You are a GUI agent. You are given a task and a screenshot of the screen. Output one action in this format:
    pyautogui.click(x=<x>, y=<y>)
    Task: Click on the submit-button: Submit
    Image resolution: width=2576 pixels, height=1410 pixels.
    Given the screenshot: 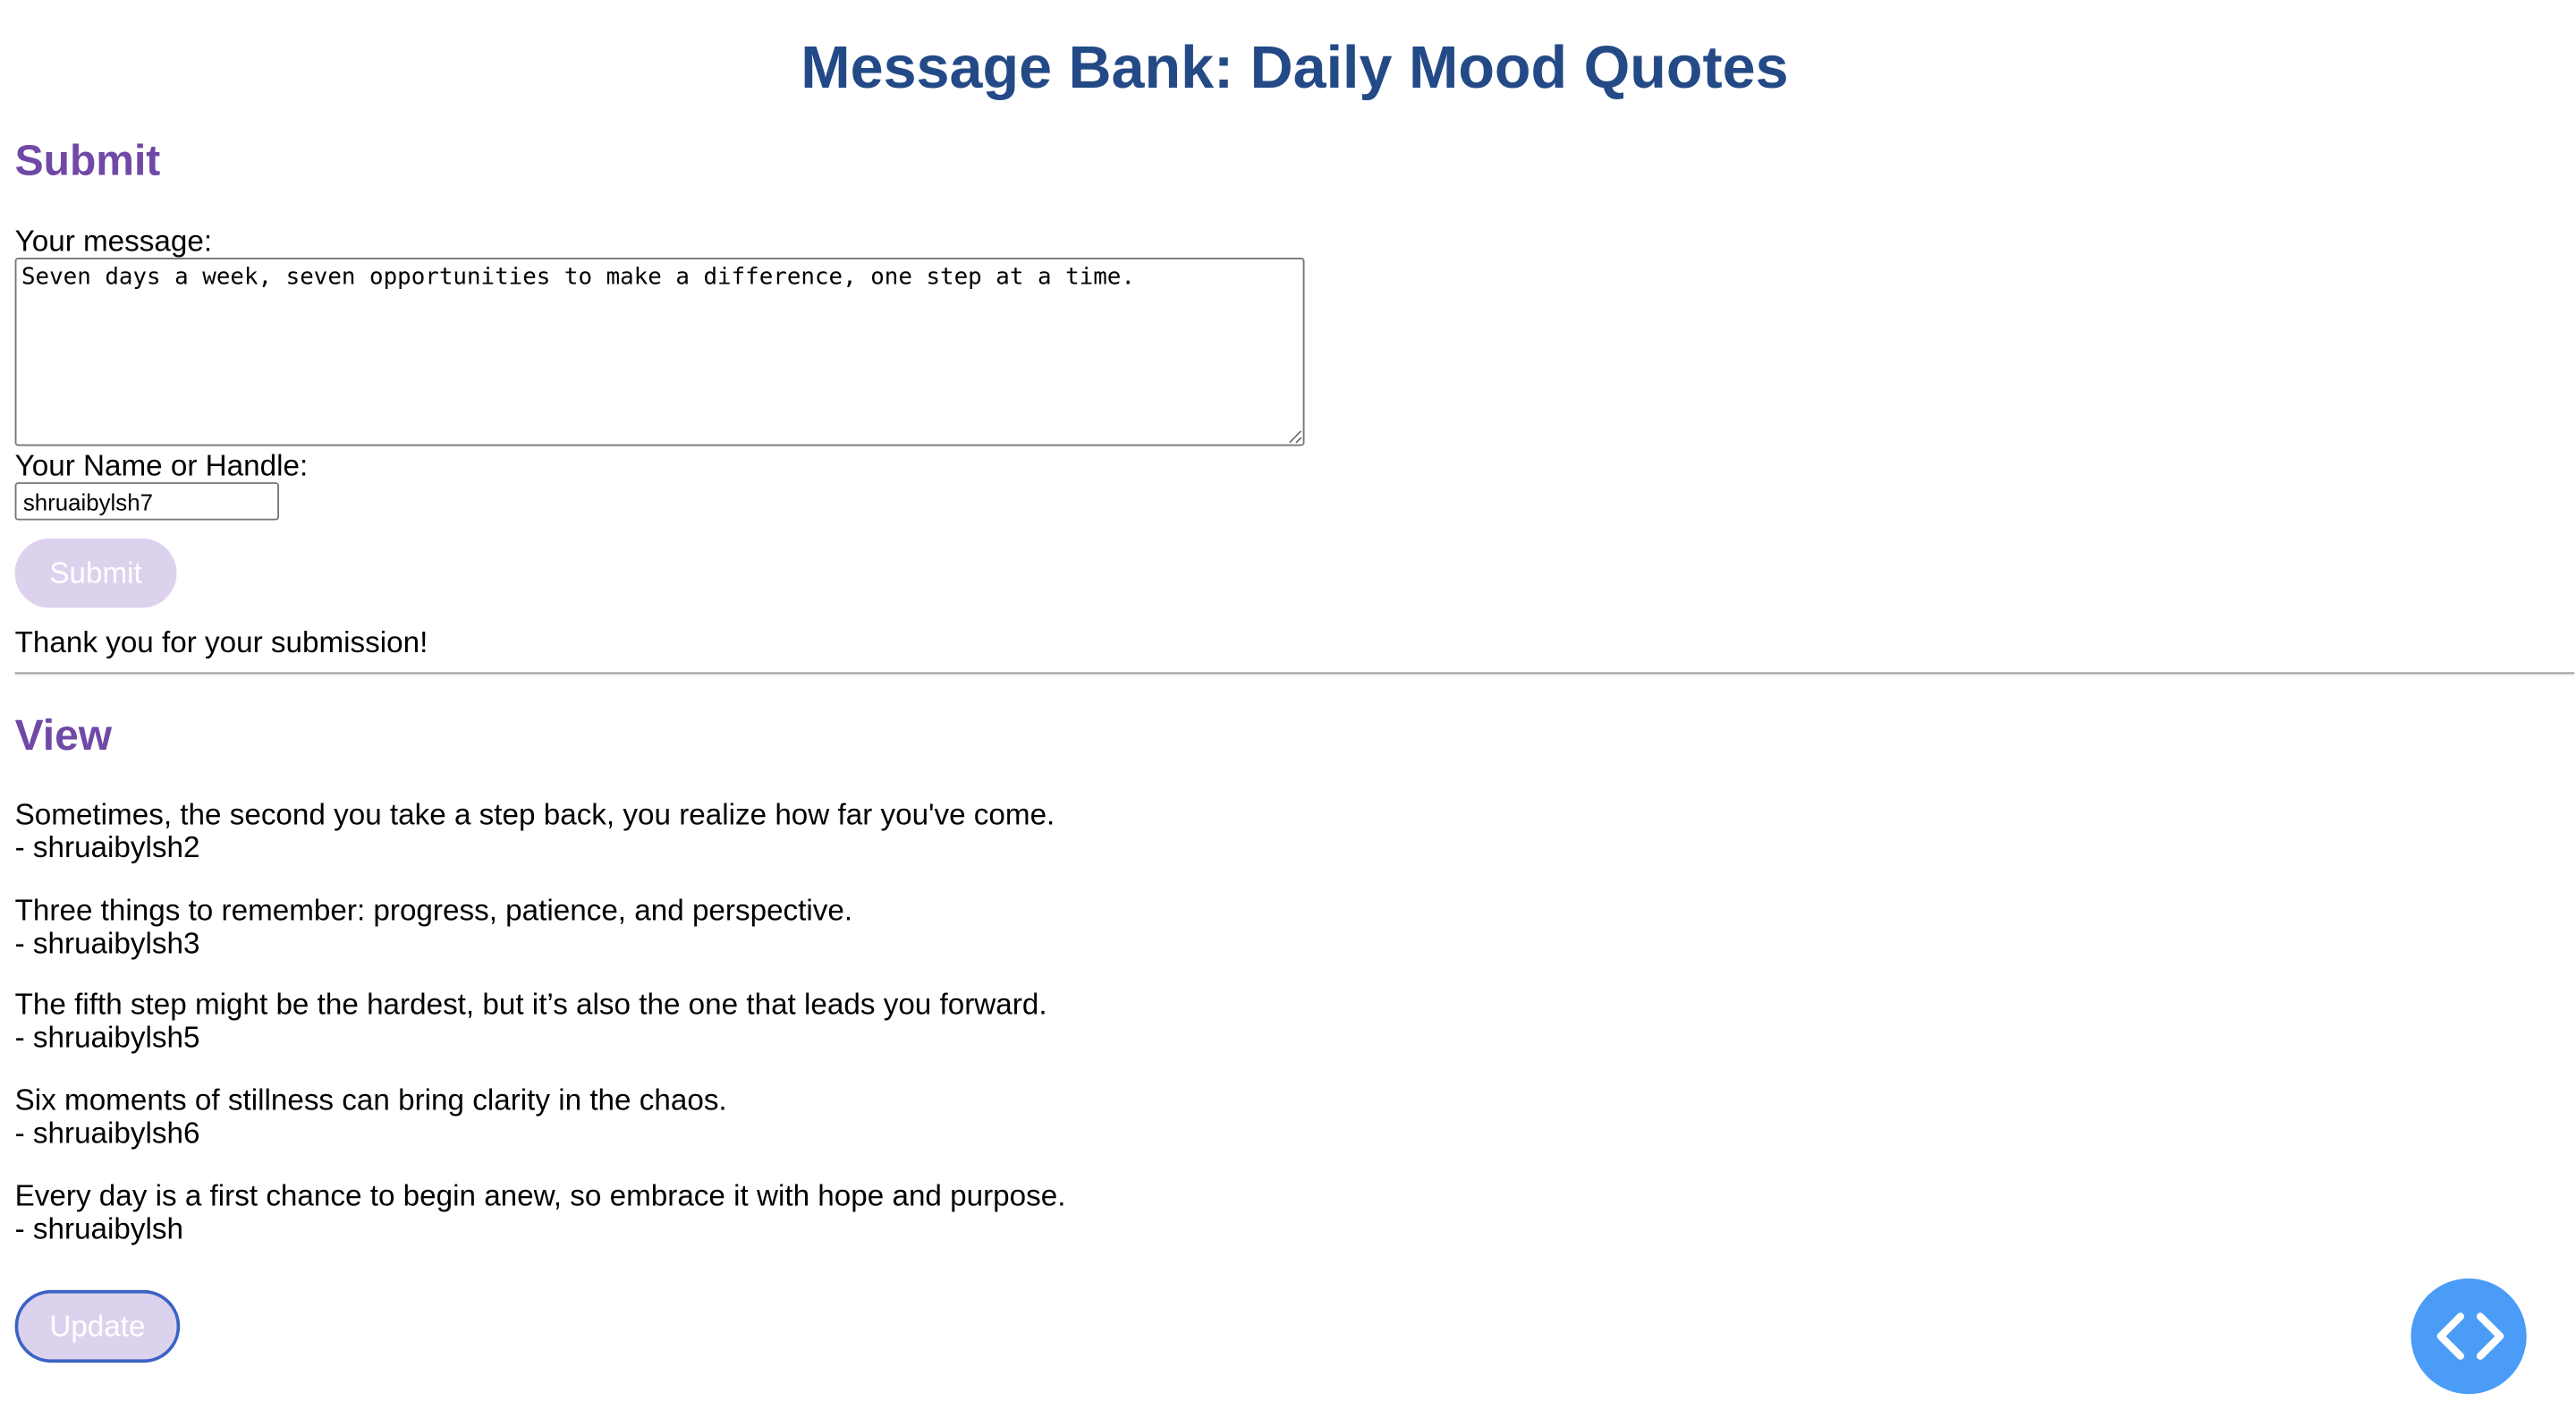 What is the action you would take?
    pyautogui.click(x=95, y=573)
    